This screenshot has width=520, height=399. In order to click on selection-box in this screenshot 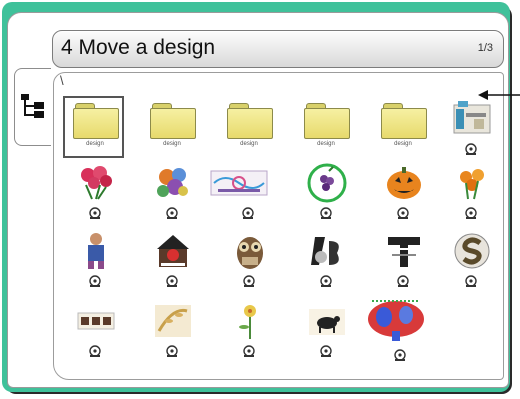, I will do `click(93, 127)`.